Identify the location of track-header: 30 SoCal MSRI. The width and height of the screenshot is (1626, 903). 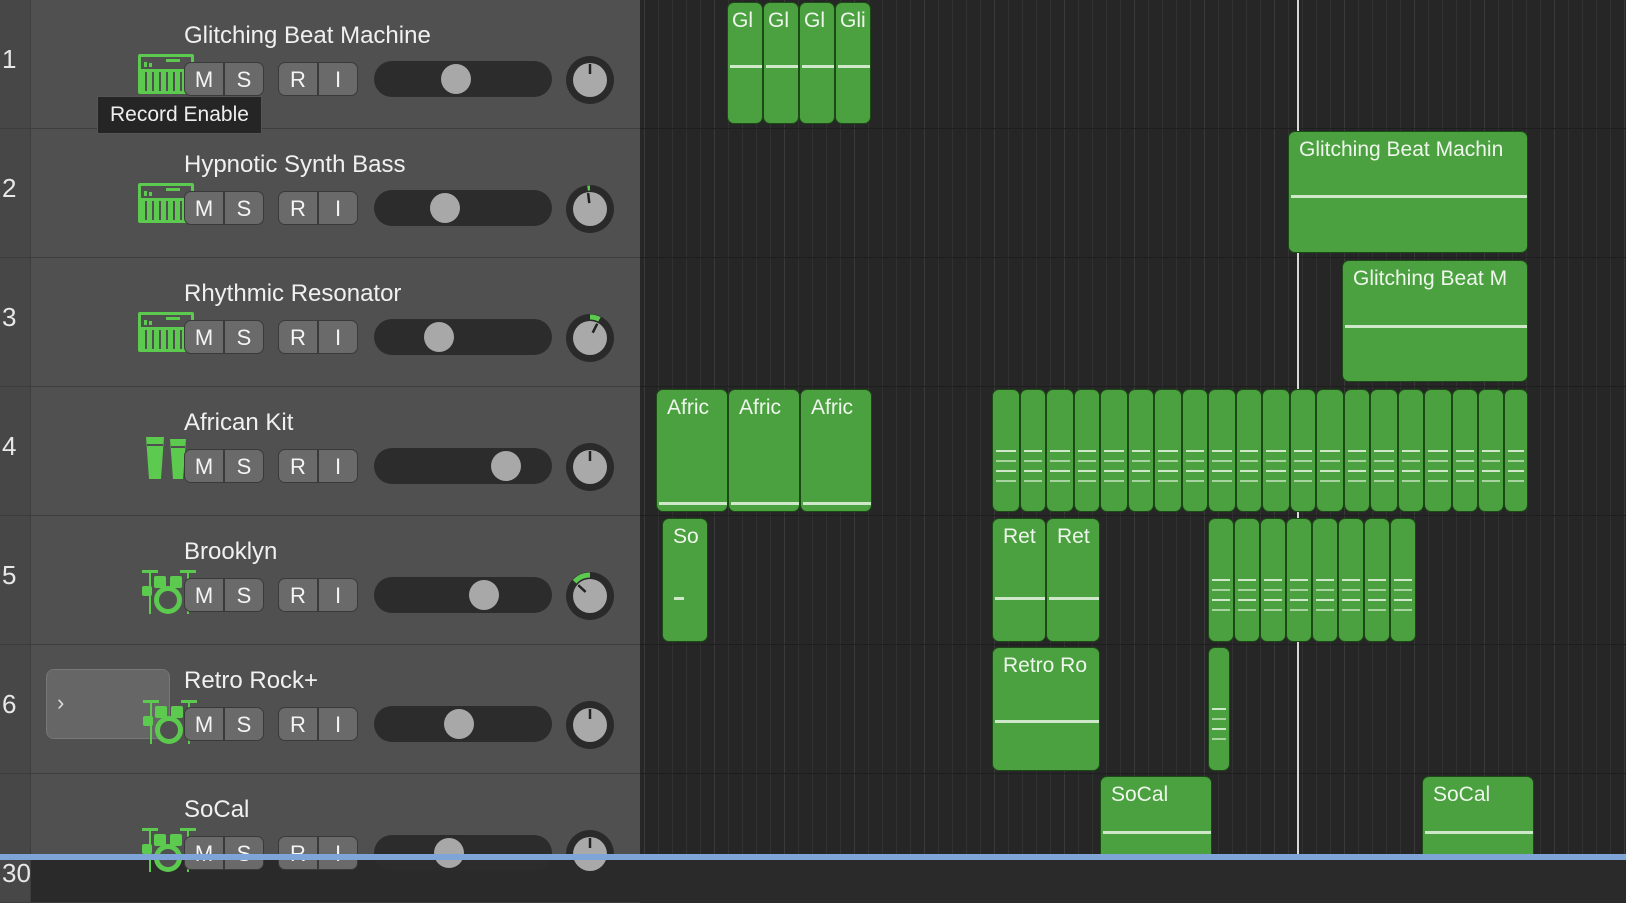
(320, 838).